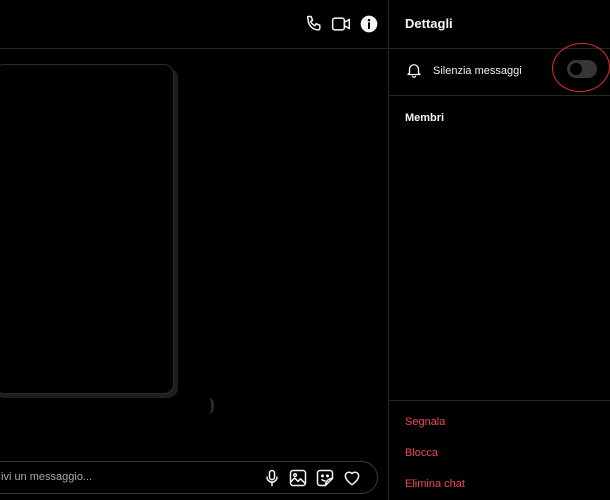 This screenshot has height=500, width=610. What do you see at coordinates (429, 23) in the screenshot?
I see `details-title: Dettagli` at bounding box center [429, 23].